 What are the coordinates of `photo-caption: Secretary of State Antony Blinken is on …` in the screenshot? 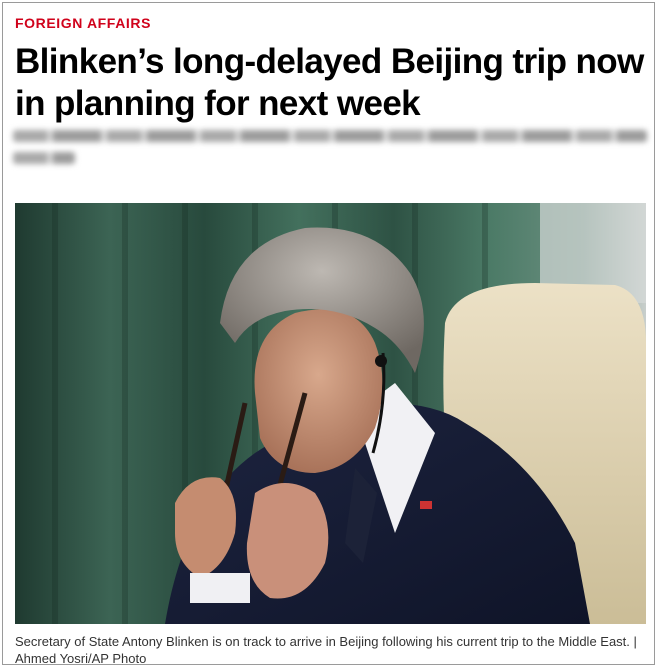 It's located at (326, 650).